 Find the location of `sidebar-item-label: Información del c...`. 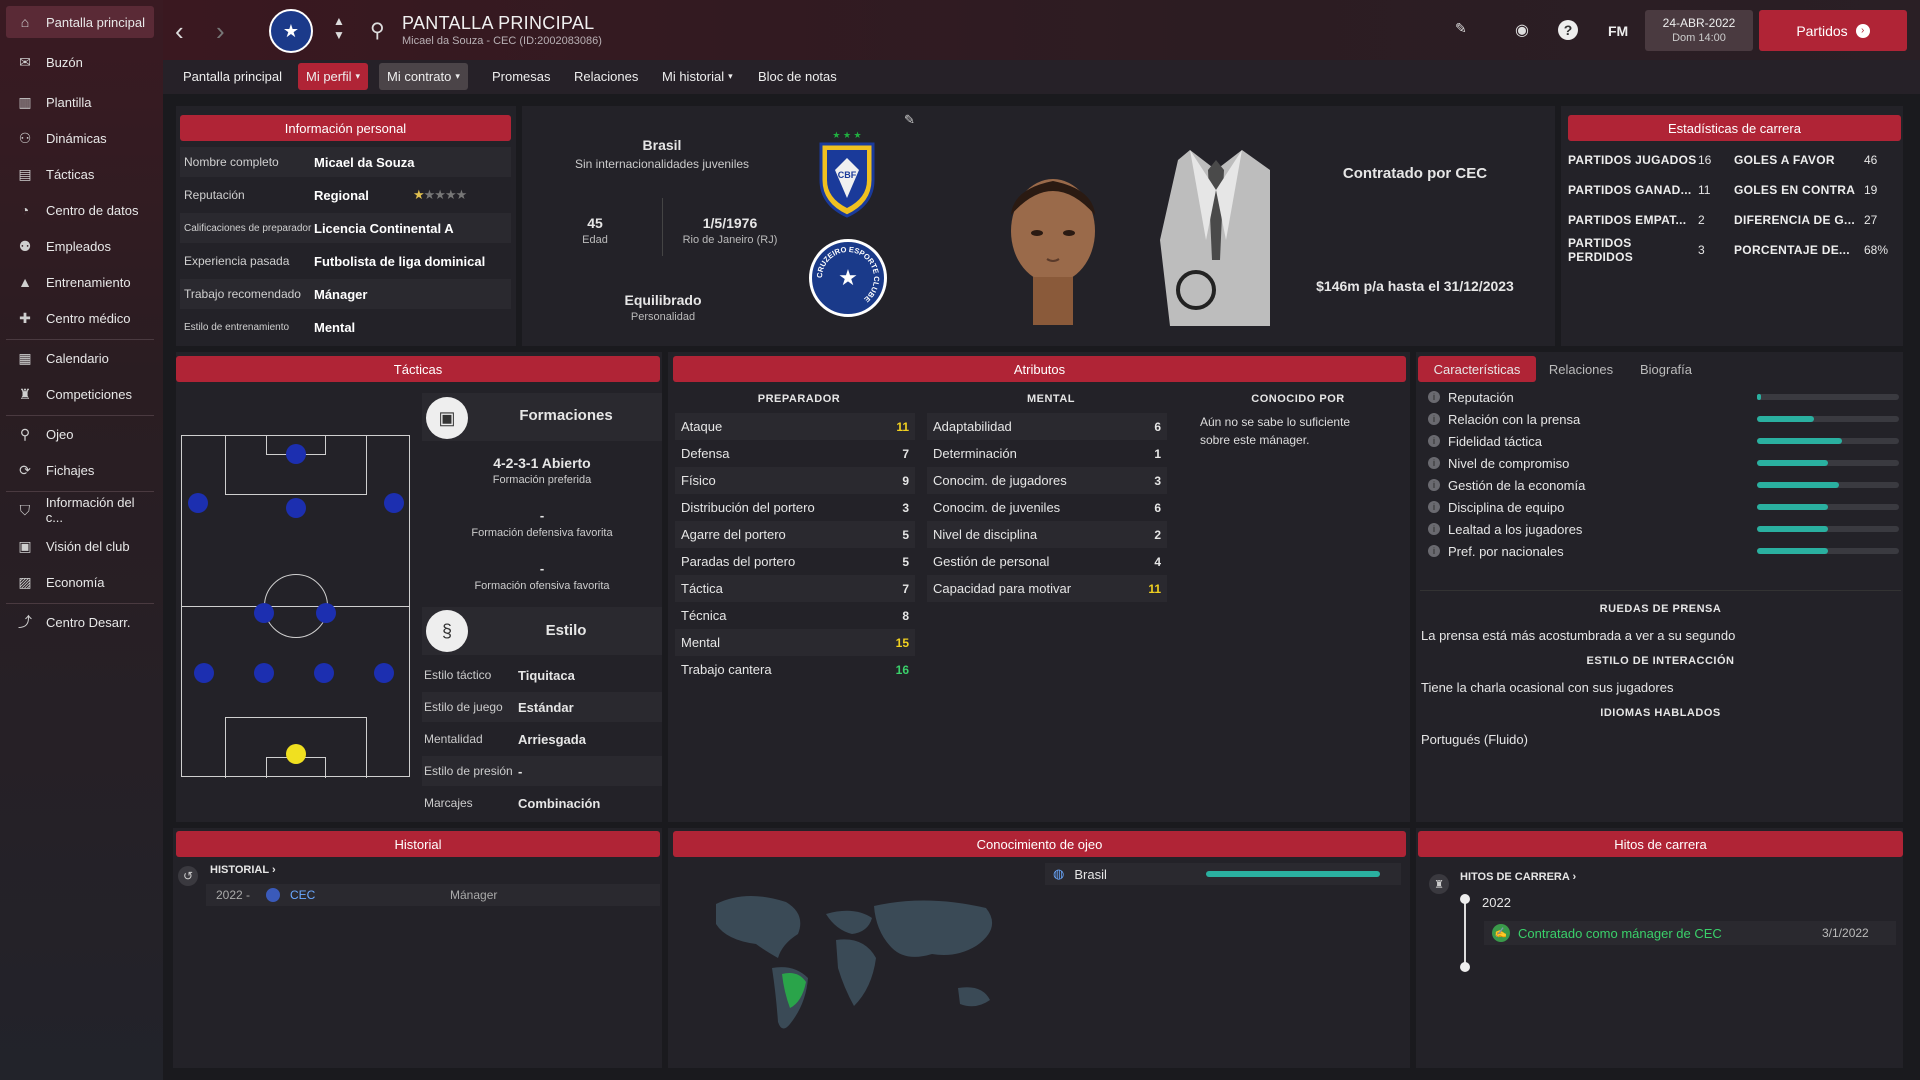

sidebar-item-label: Información del c... is located at coordinates (90, 510).